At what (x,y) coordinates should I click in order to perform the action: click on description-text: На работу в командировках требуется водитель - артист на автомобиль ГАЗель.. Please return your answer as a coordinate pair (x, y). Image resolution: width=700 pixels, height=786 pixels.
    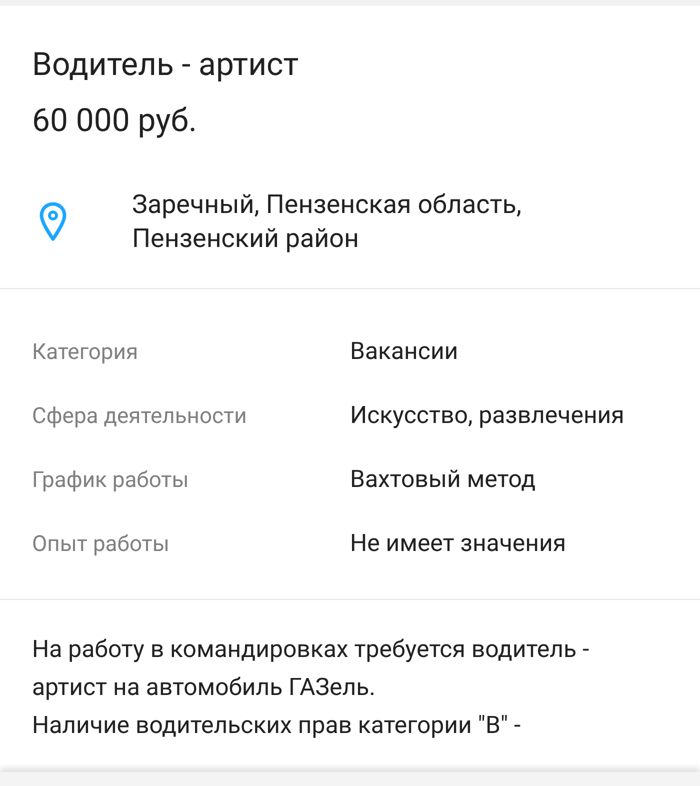
    Looking at the image, I should click on (311, 668).